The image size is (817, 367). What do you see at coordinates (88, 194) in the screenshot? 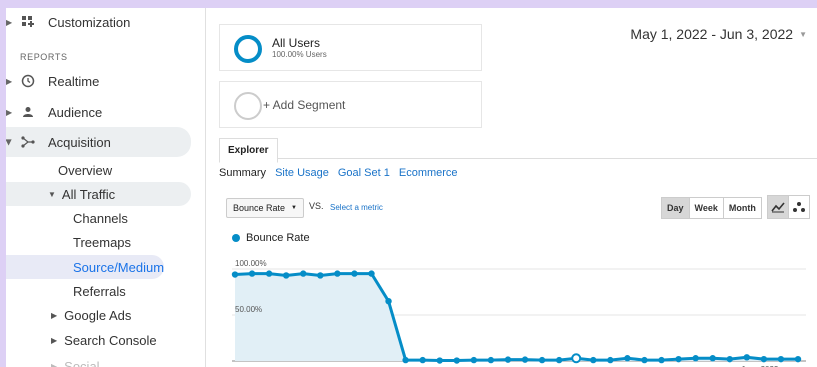
I see `sidebar-item-label: All Traffic` at bounding box center [88, 194].